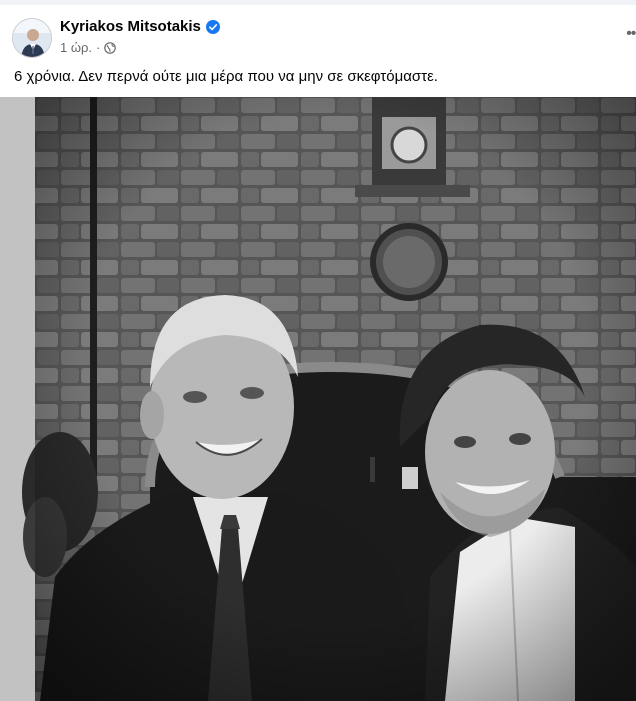 This screenshot has width=636, height=701. I want to click on post-header: Kyriakos Mitsotakis 1 ώρ. · •••, so click(318, 35).